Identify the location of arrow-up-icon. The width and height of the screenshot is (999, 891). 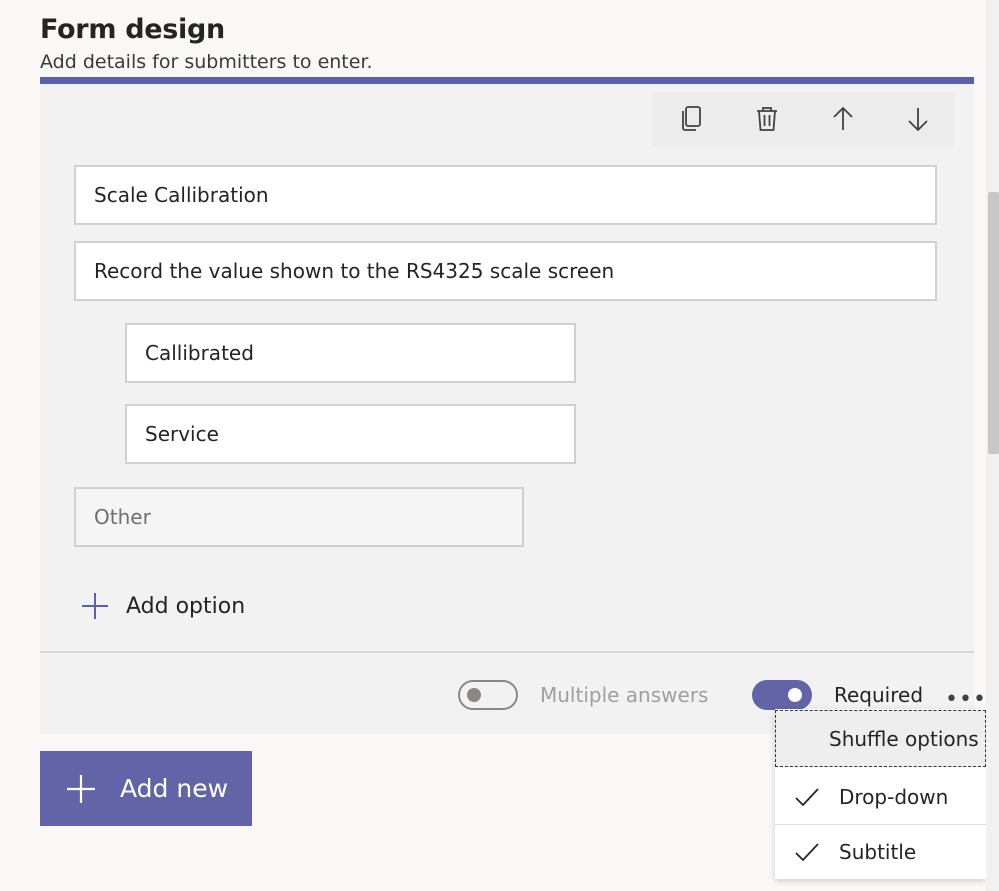
(843, 118).